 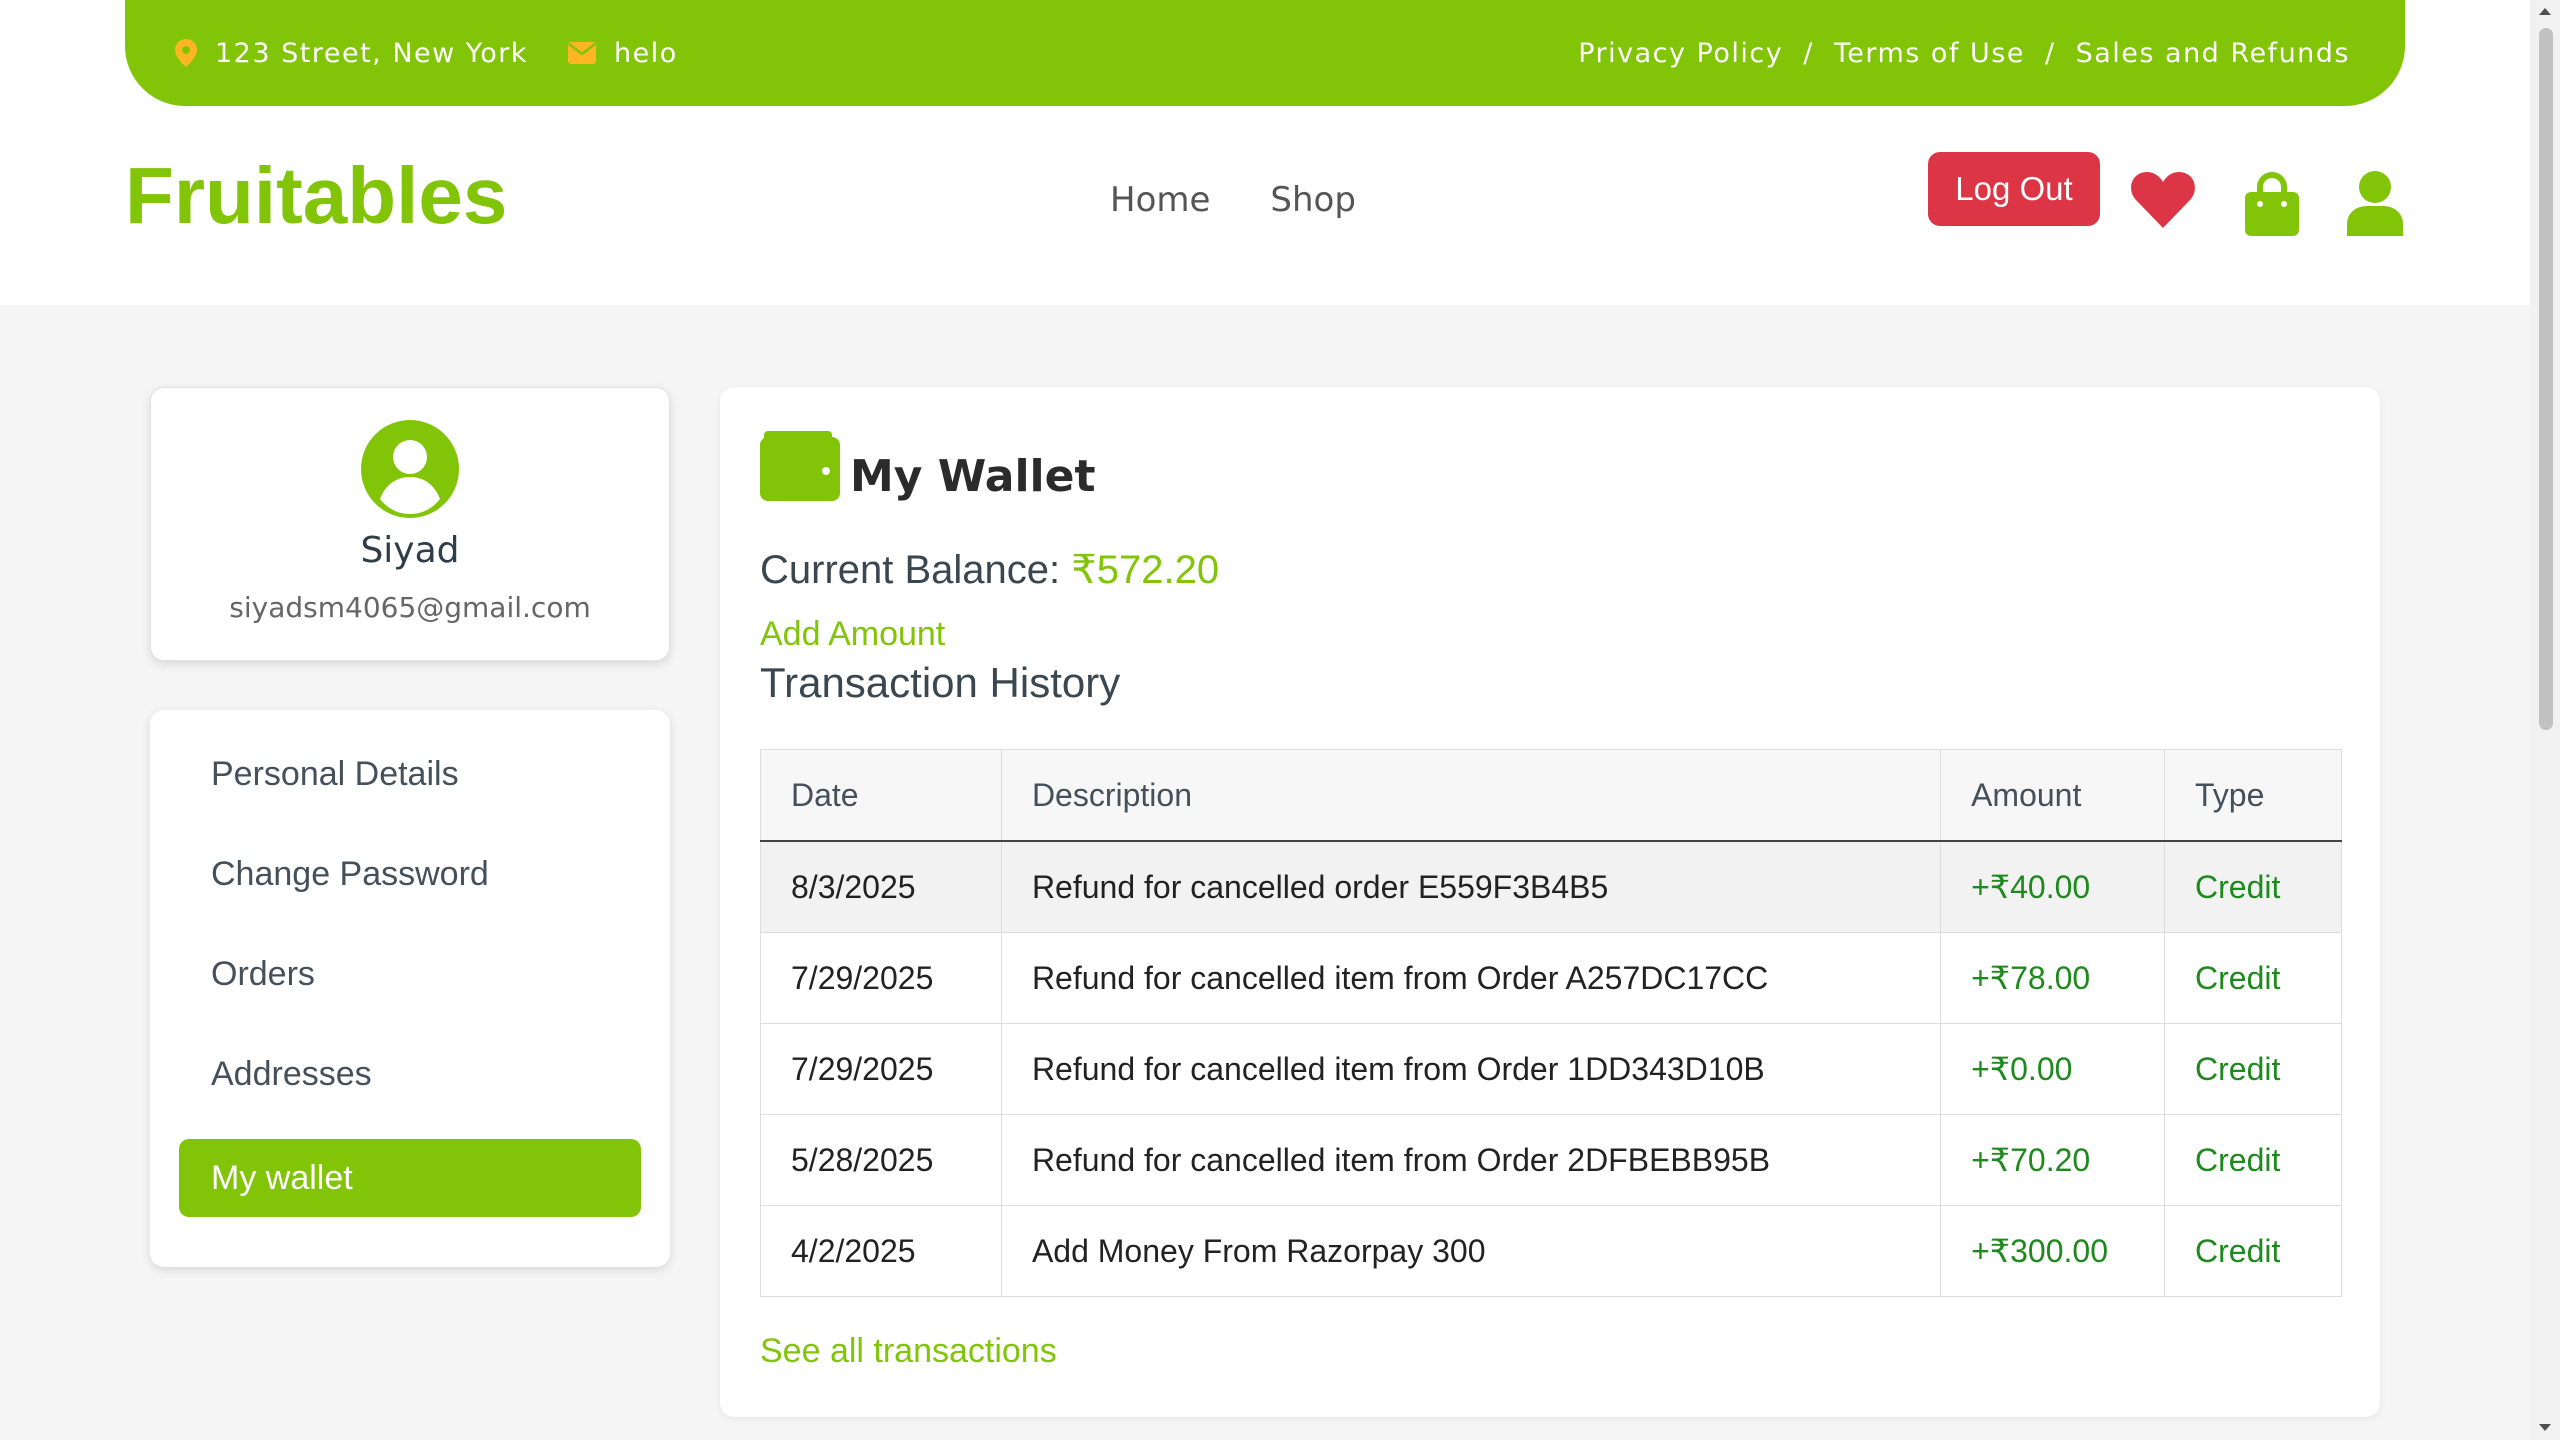 I want to click on email-info: helo, so click(x=622, y=53).